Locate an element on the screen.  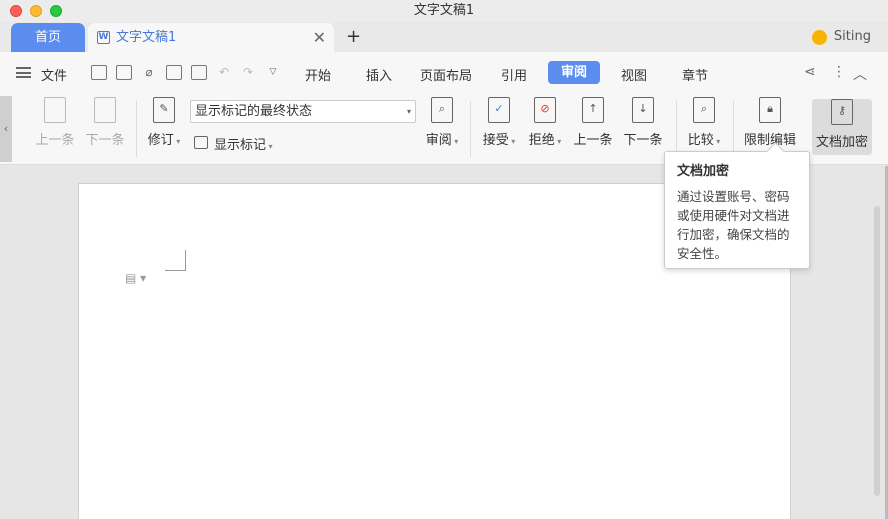
tab-view: 视图 is located at coordinates (634, 74).